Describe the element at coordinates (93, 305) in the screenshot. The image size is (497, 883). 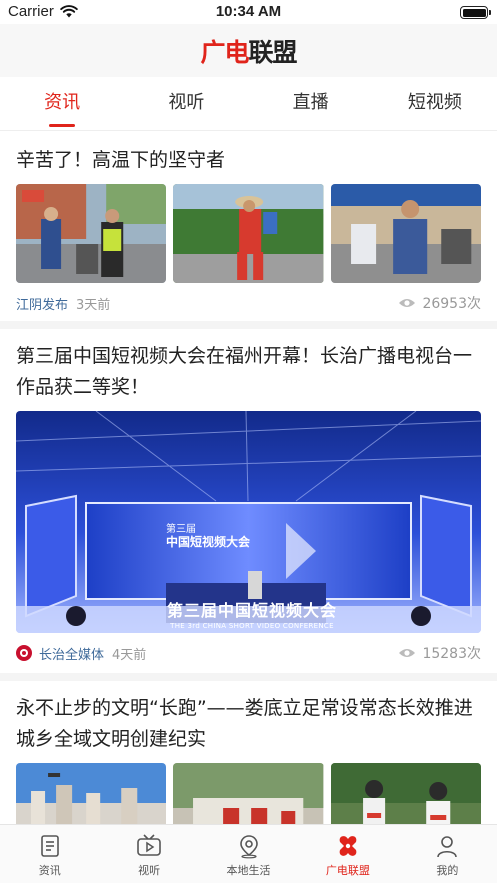
I see `article-time: 3天前` at that location.